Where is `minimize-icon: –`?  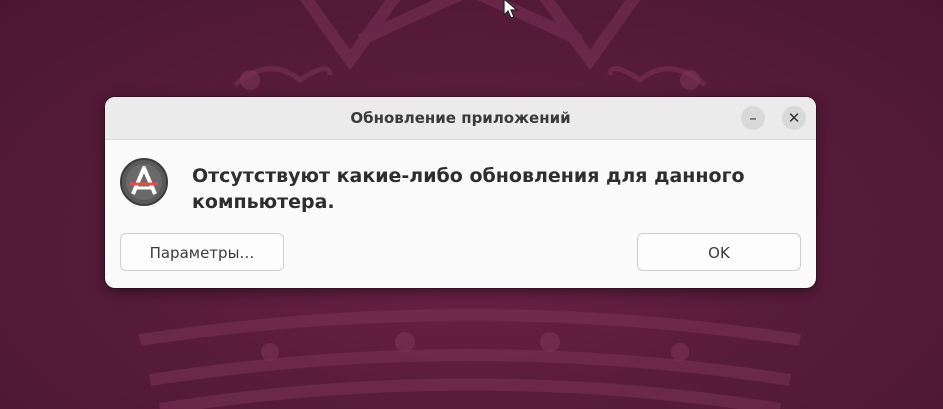
minimize-icon: – is located at coordinates (753, 118).